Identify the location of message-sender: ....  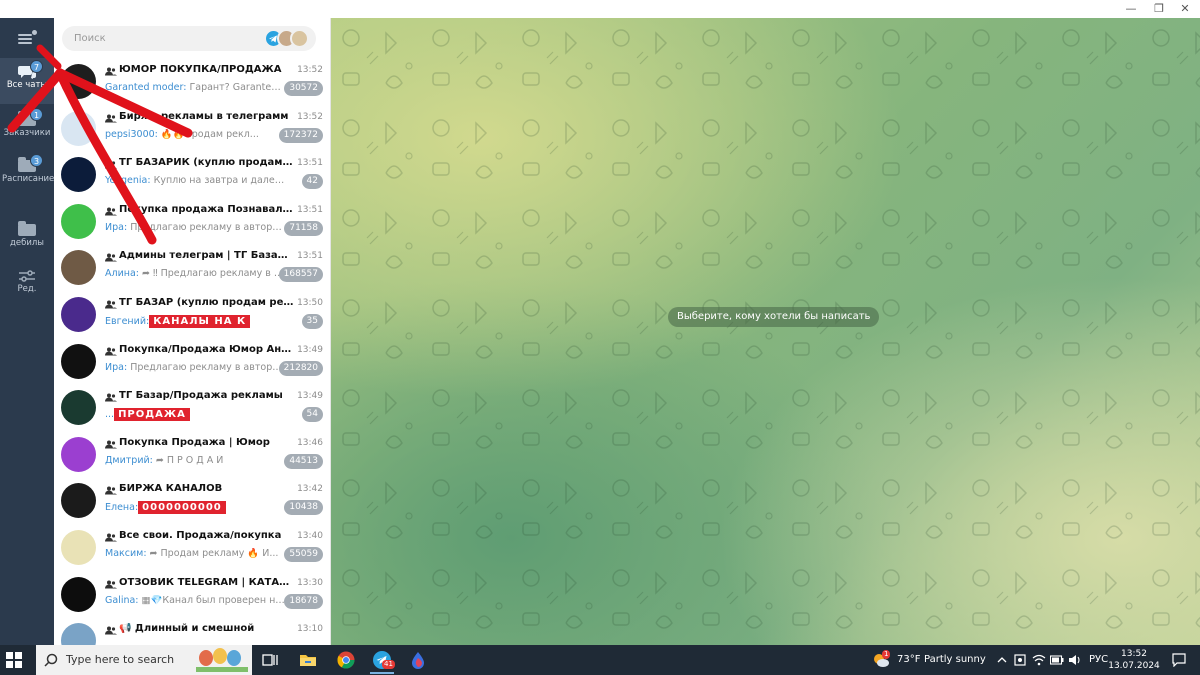
(110, 415).